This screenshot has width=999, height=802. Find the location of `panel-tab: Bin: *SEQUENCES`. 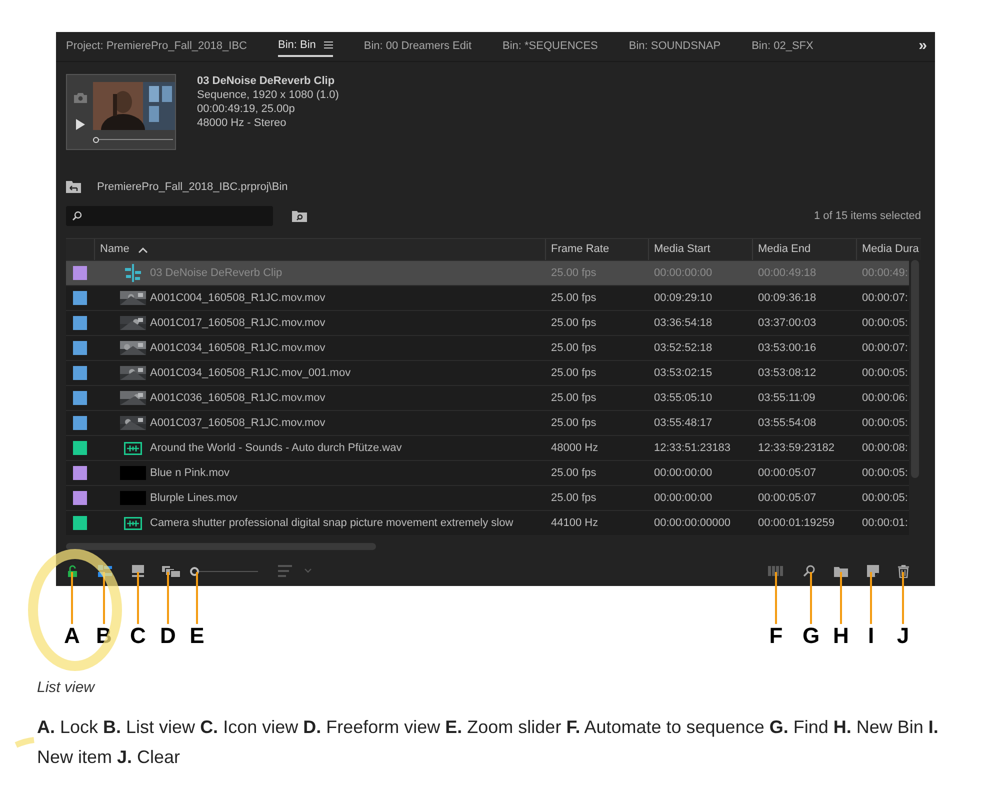

panel-tab: Bin: *SEQUENCES is located at coordinates (550, 46).